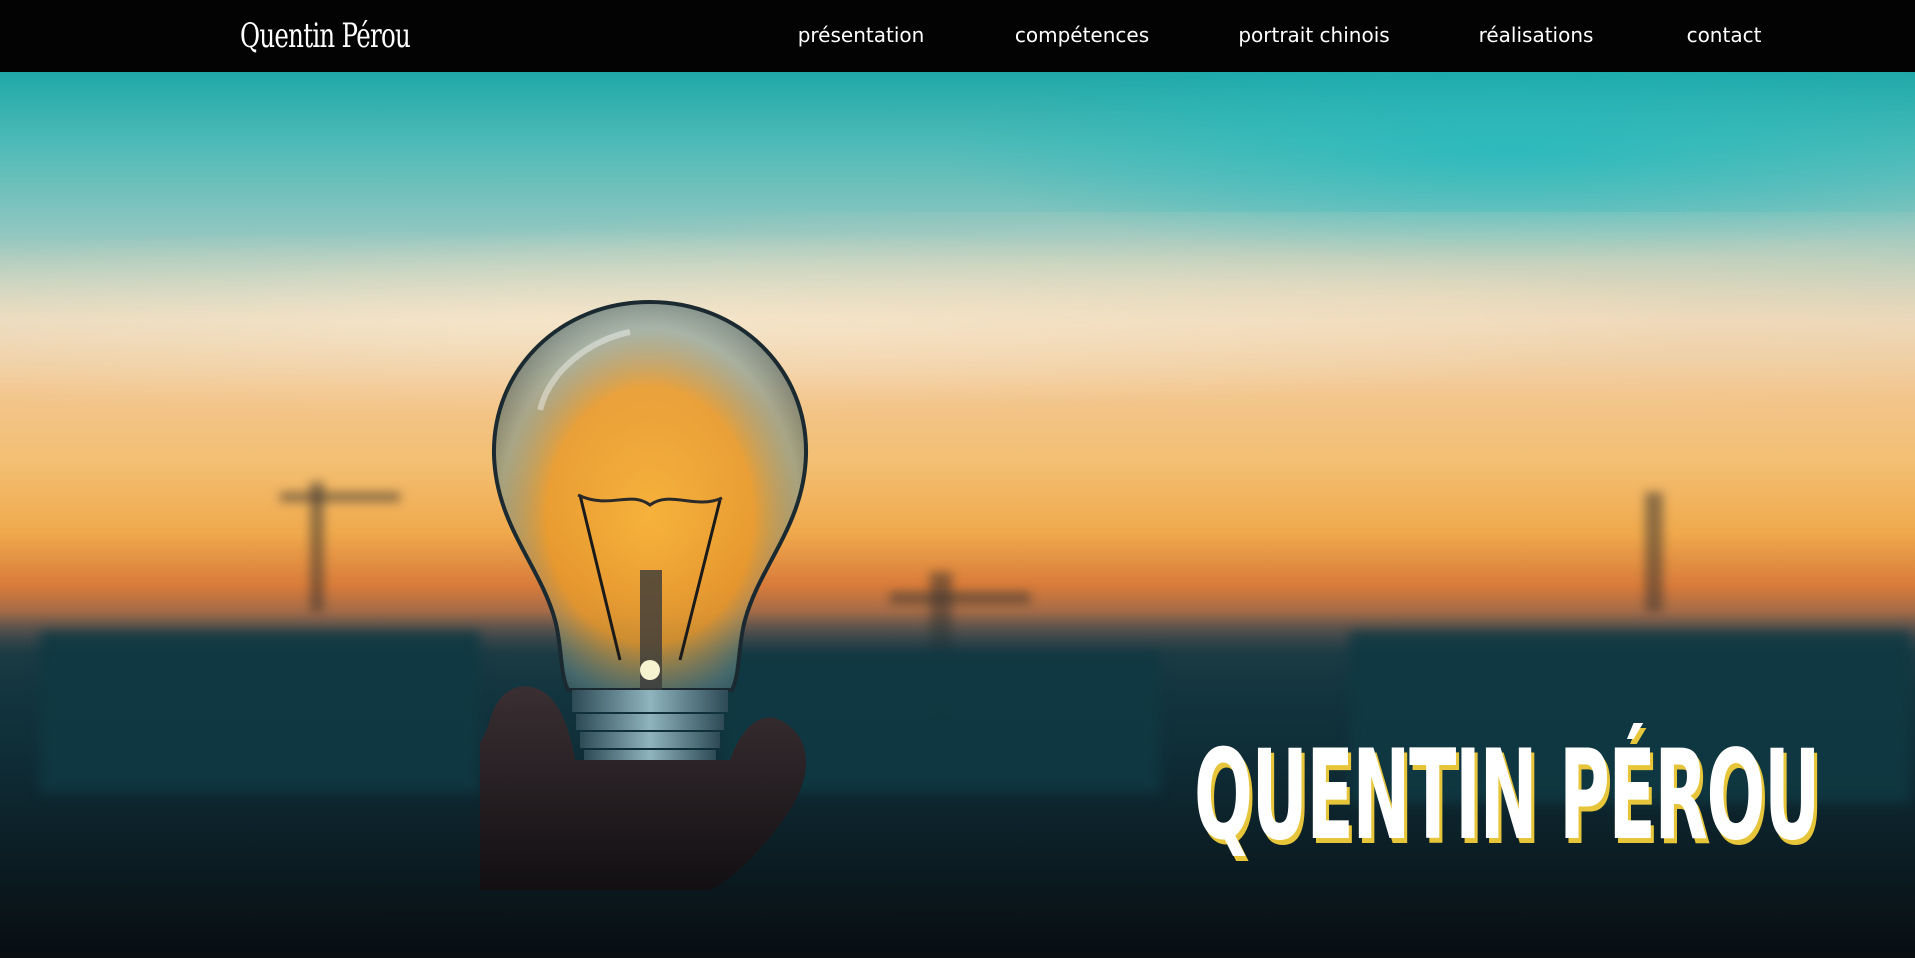 This screenshot has width=1915, height=958. Describe the element at coordinates (260, 712) in the screenshot. I see `building-silhouette` at that location.